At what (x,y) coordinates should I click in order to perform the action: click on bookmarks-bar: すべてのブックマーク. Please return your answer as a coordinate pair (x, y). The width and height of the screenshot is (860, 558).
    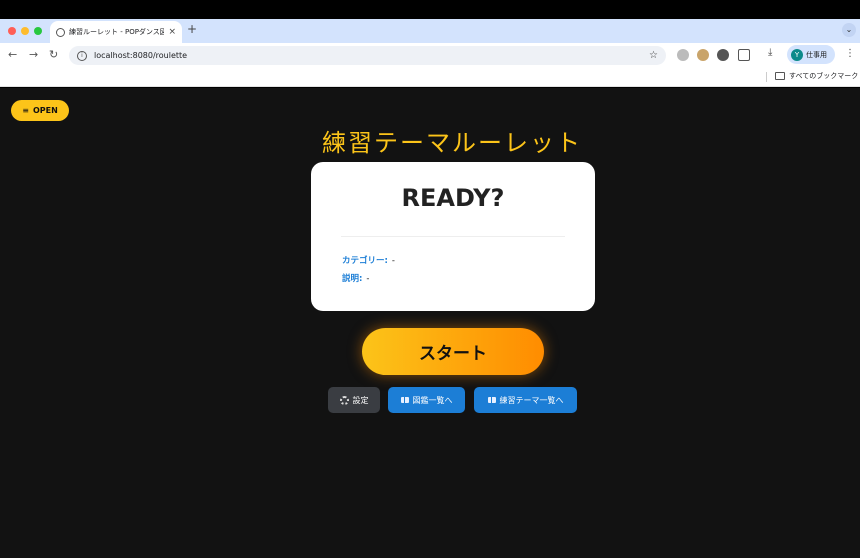
    Looking at the image, I should click on (430, 77).